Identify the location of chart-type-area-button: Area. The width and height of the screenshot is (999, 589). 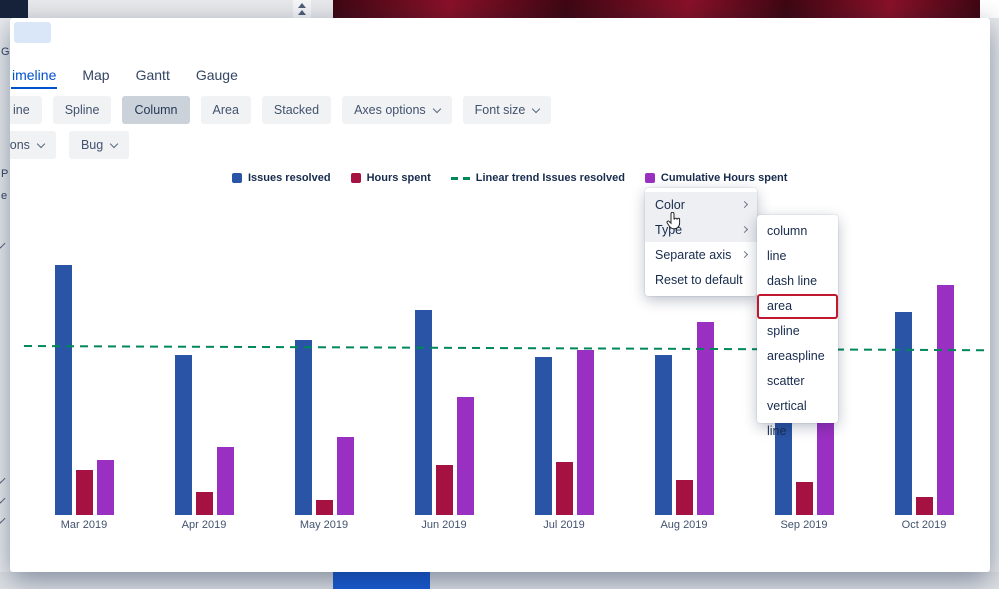
(225, 110).